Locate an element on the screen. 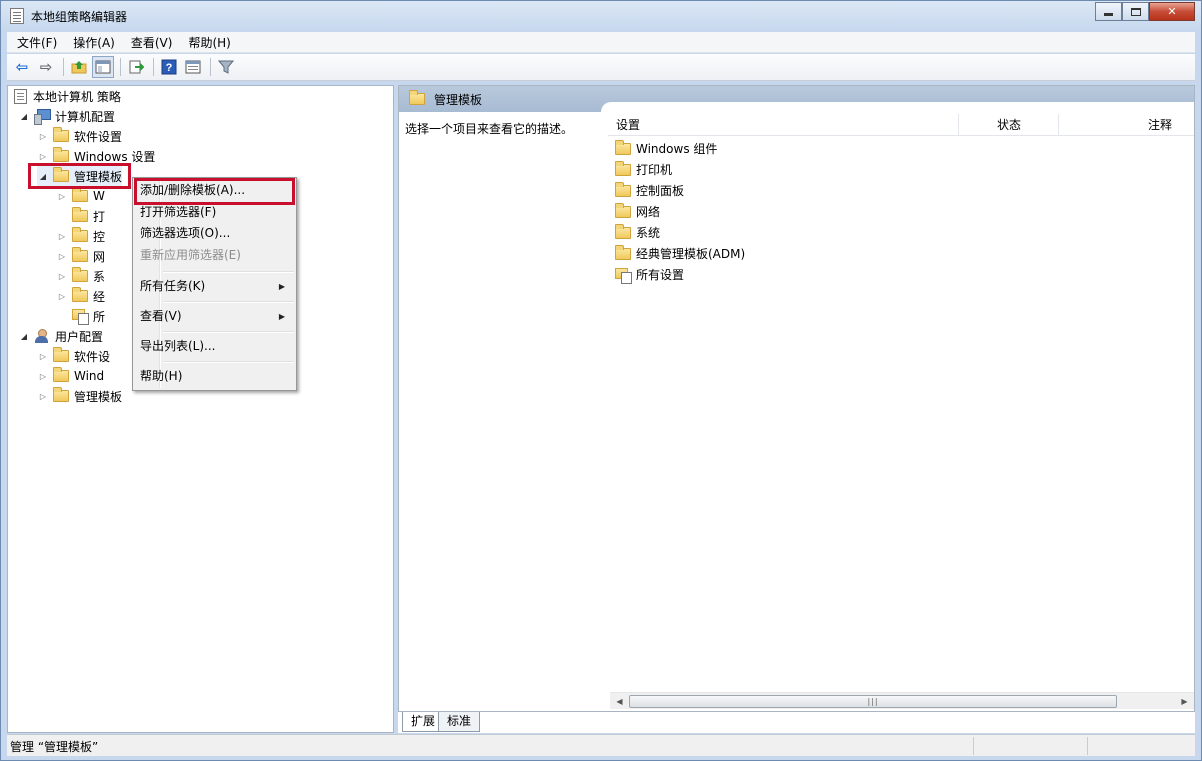  list-item: 控制面板 is located at coordinates (649, 190).